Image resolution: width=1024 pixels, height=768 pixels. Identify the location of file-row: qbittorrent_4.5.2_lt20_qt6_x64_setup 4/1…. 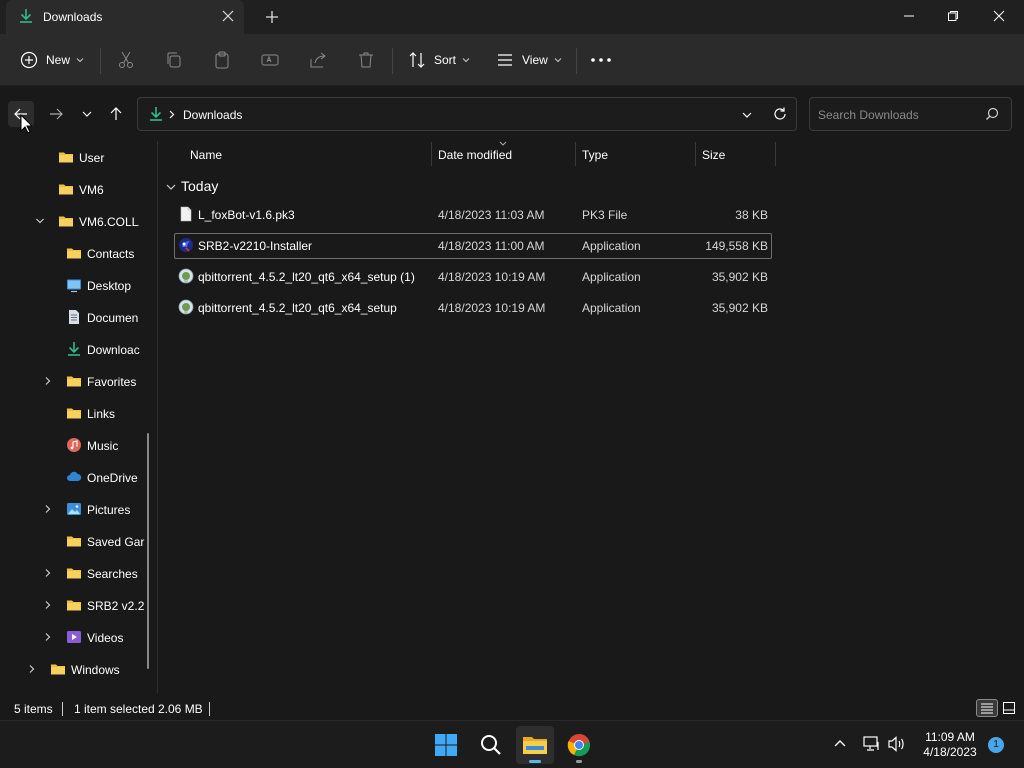
(473, 308).